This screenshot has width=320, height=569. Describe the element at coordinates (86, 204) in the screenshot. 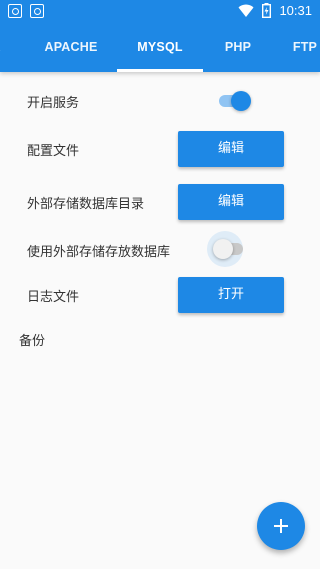

I see `external-db-dir-label: 外部存储数据库目录` at that location.